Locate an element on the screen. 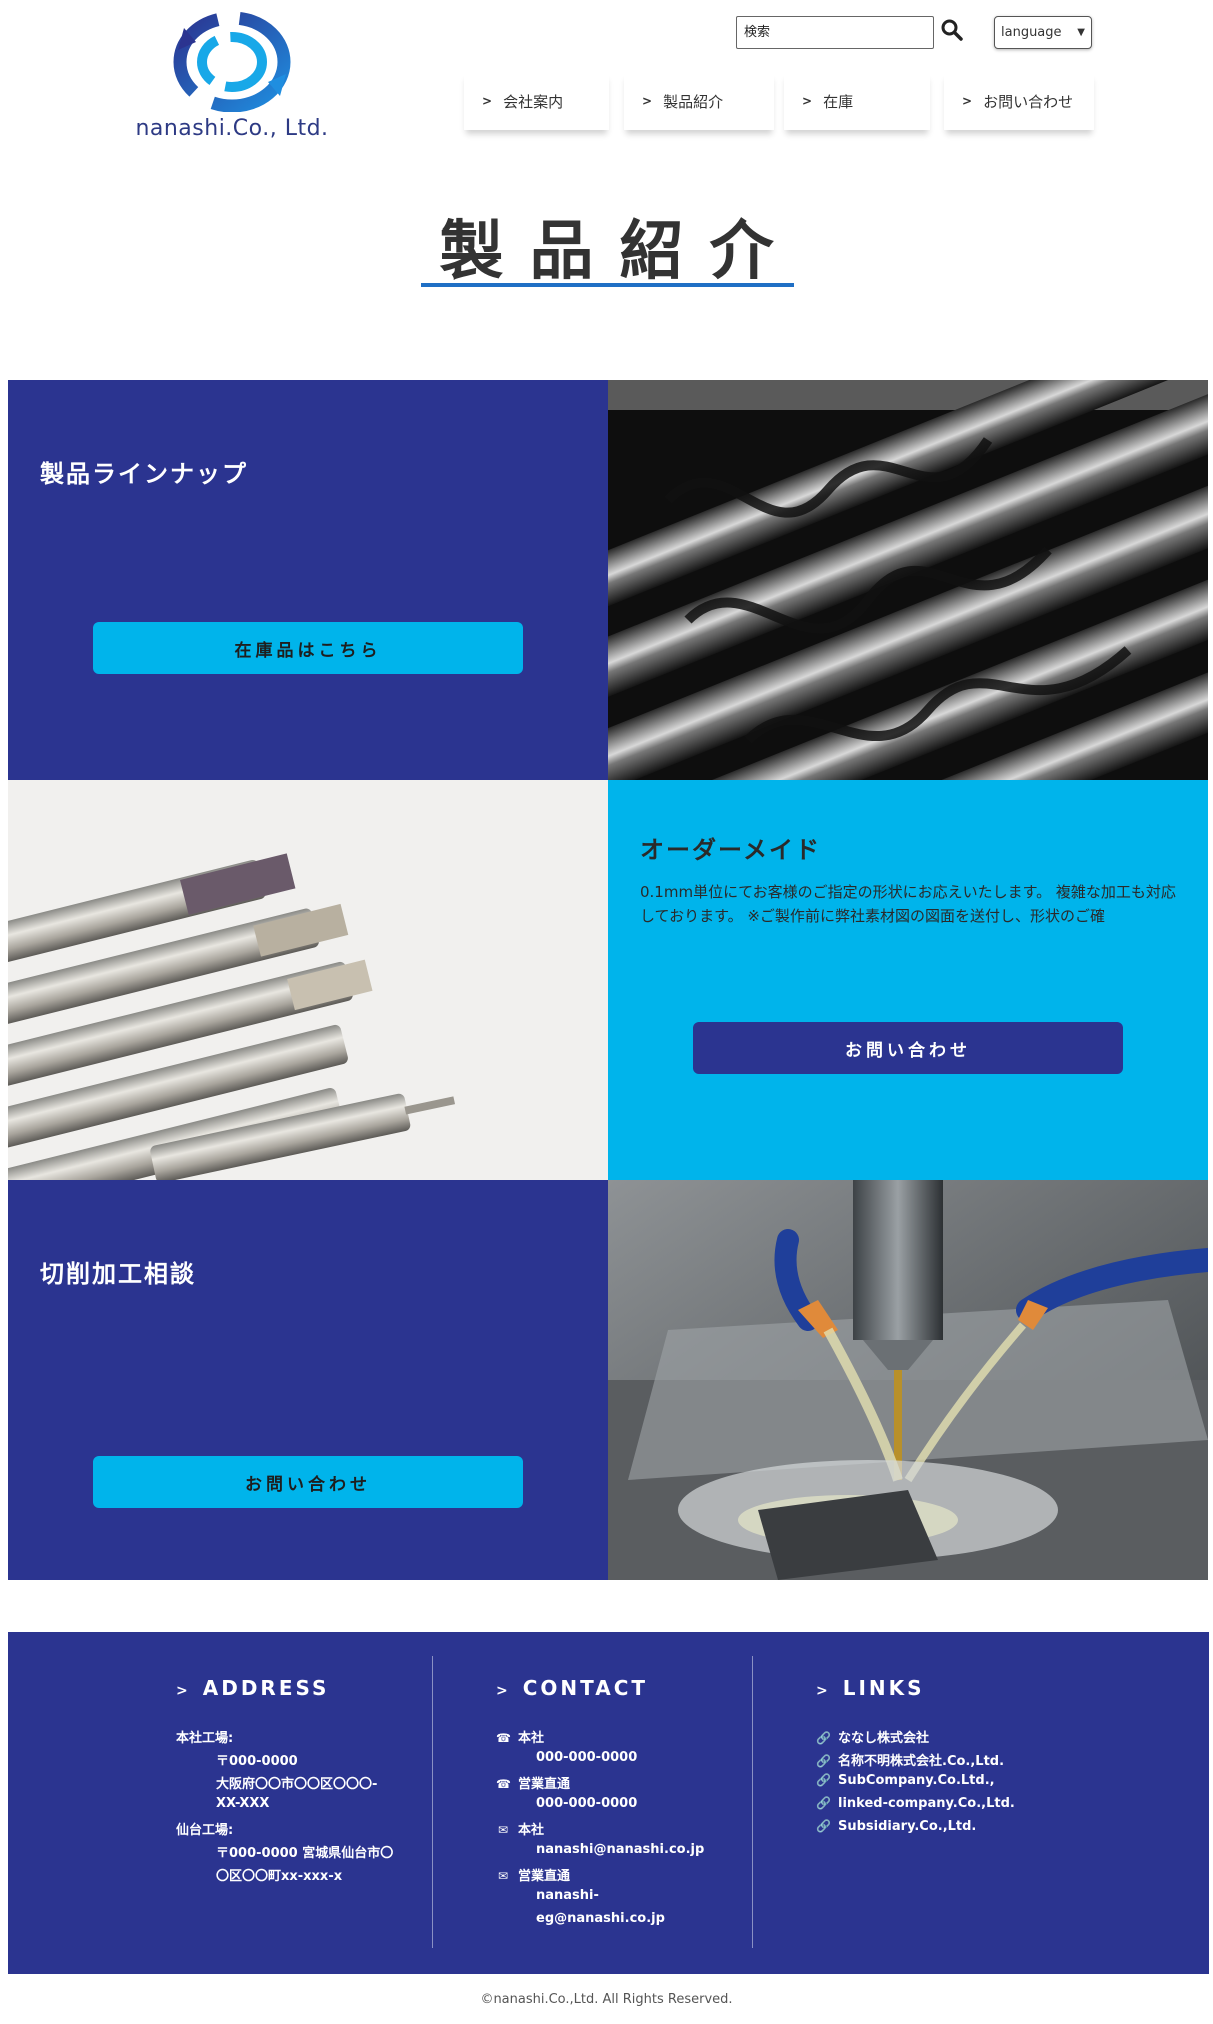 The width and height of the screenshot is (1213, 2024). copyright: ©nanashi.Co.,Ltd. All Rights Reserved. is located at coordinates (606, 1999).